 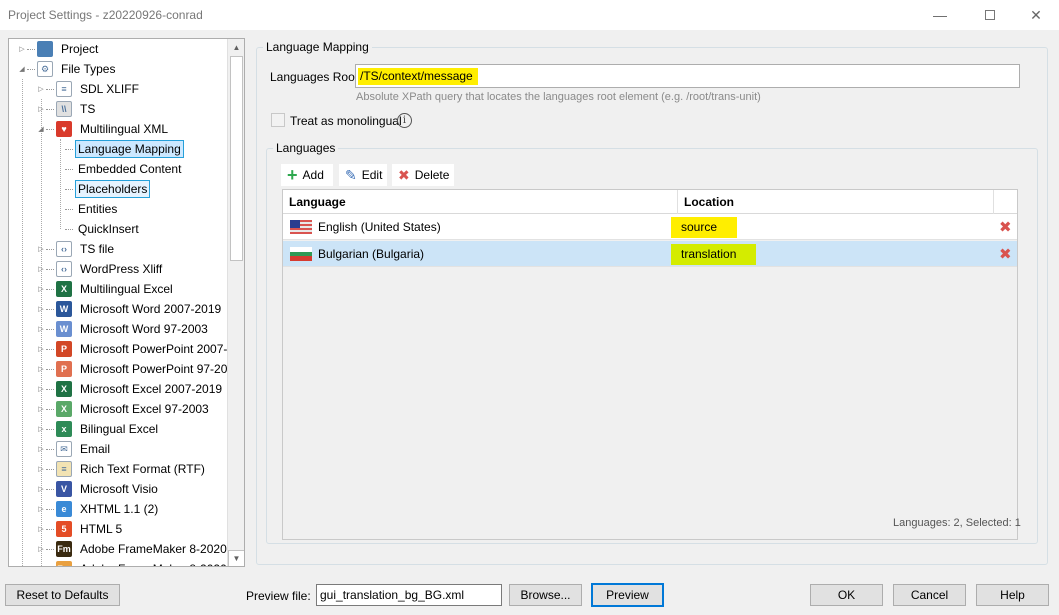 What do you see at coordinates (119, 169) in the screenshot?
I see `tree-item: Embedded Content` at bounding box center [119, 169].